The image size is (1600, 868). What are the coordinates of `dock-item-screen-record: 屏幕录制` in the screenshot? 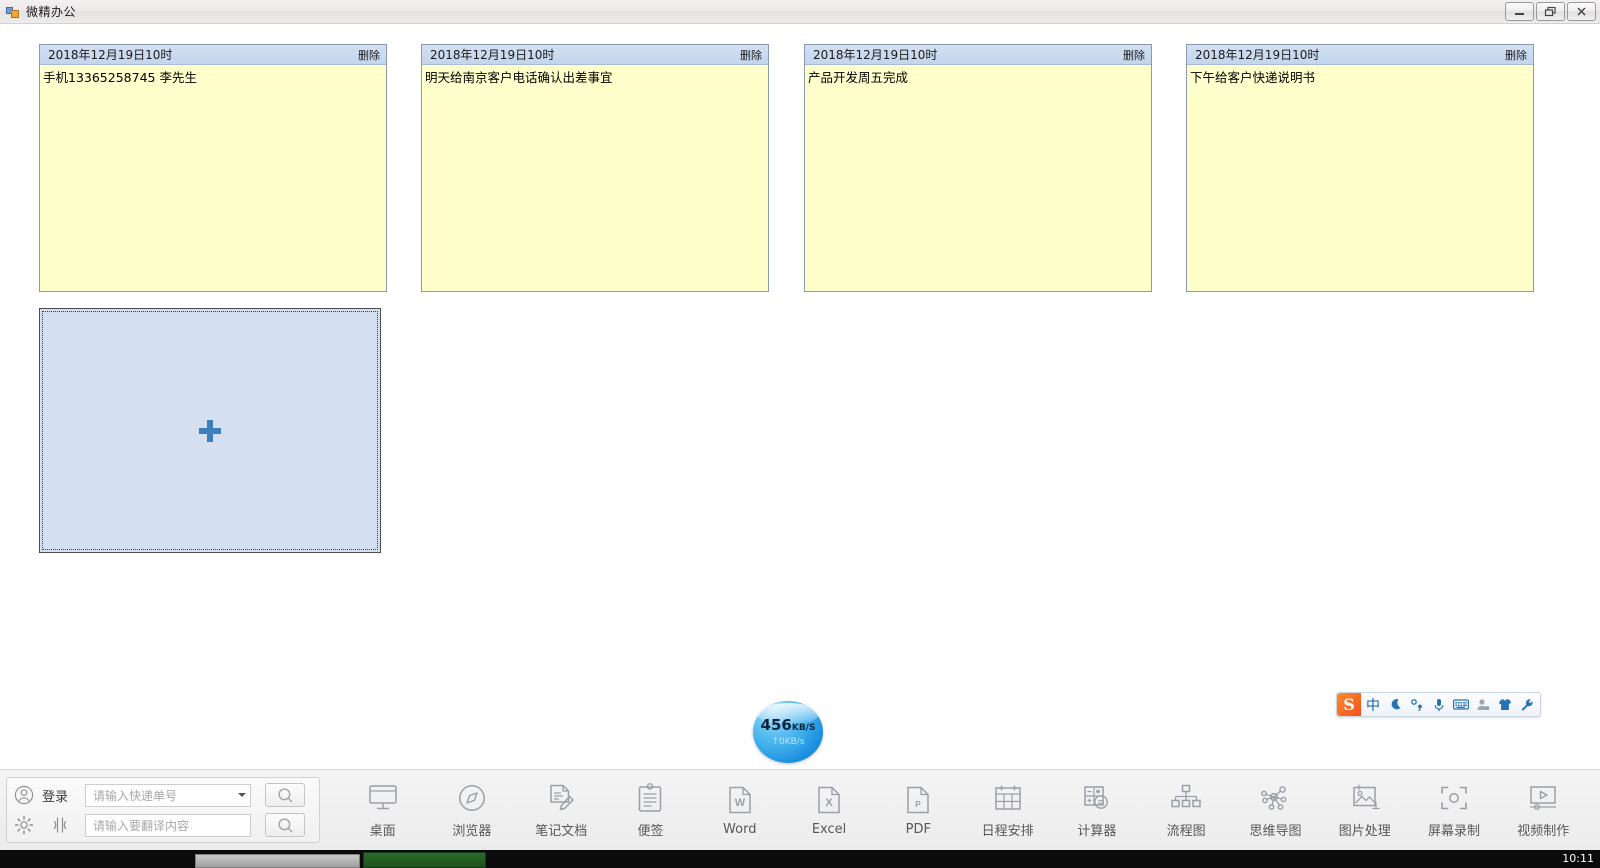 It's located at (1454, 810).